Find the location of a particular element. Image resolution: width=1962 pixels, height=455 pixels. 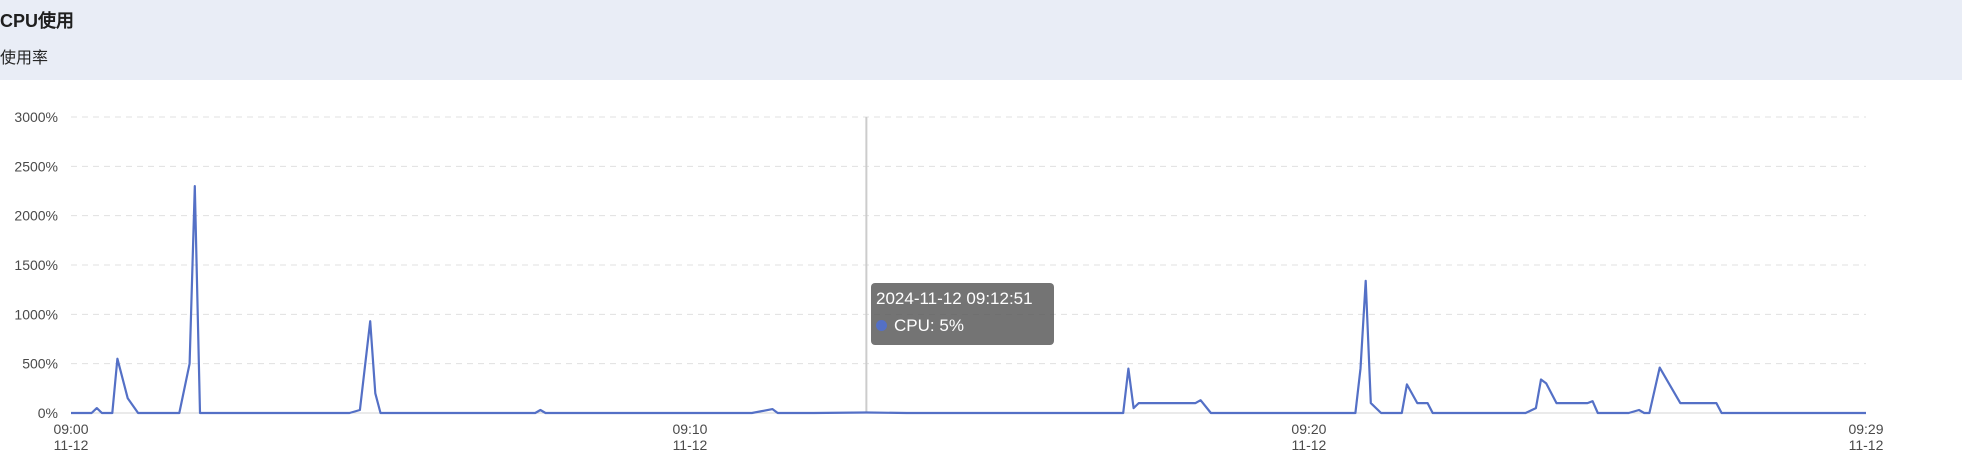

y-tick-label: 0% is located at coordinates (48, 413).